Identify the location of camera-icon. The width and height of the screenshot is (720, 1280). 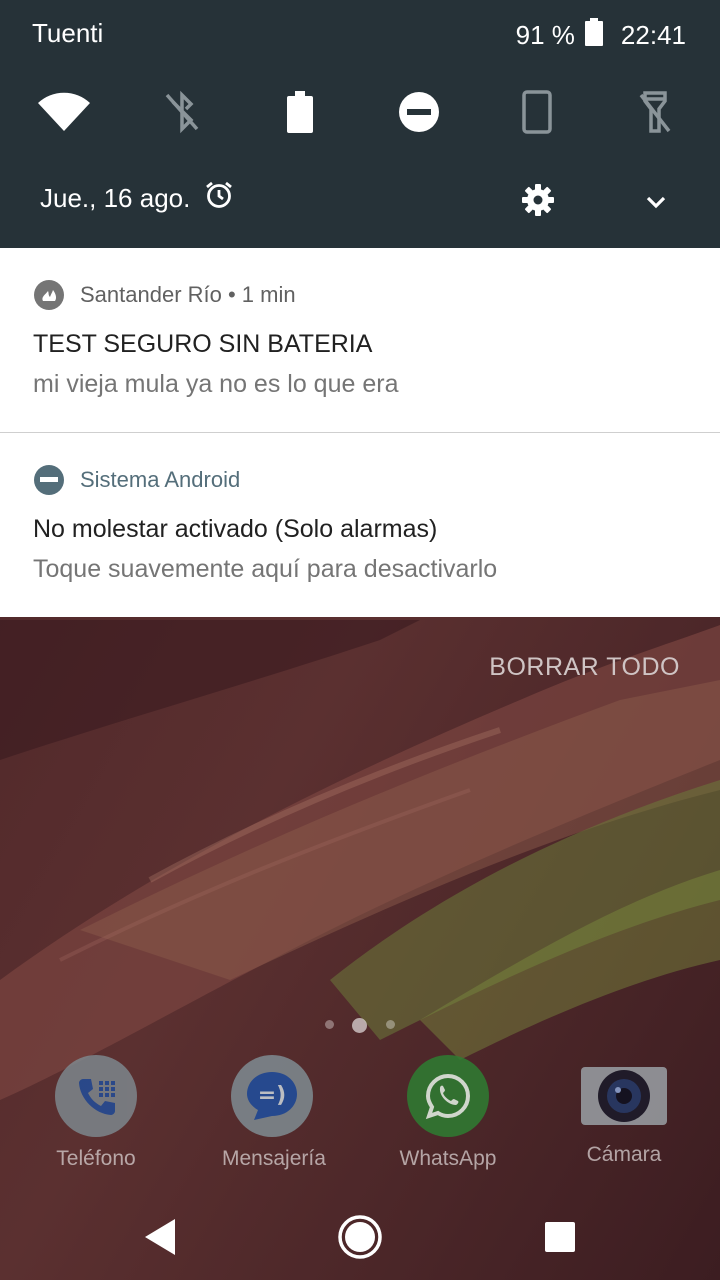
(624, 1096).